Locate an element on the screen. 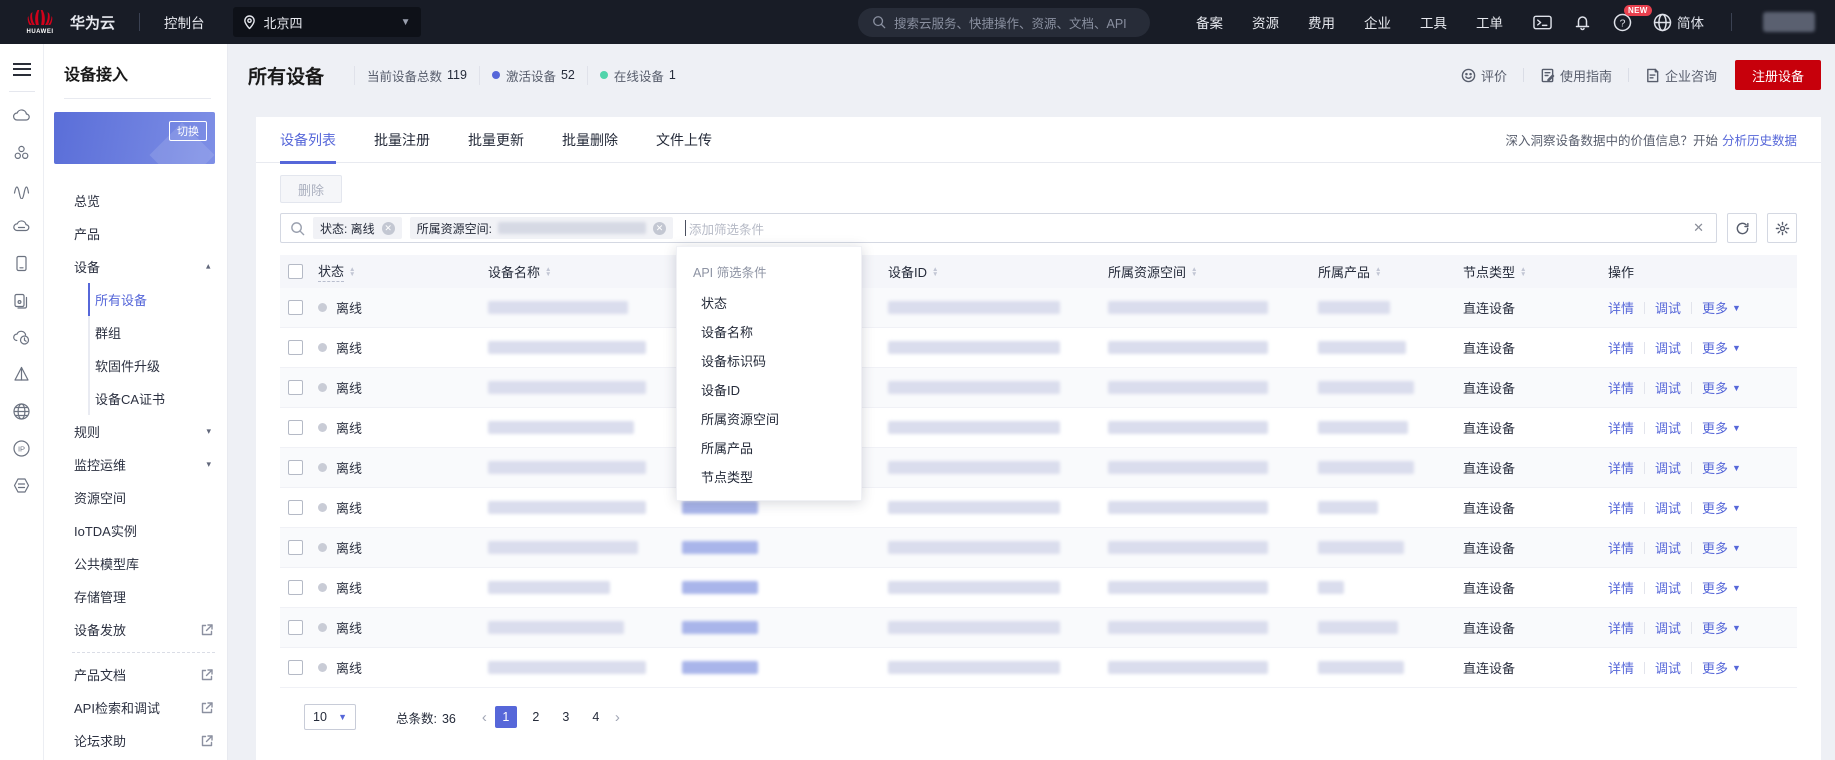 This screenshot has height=760, width=1835. sidebar-item: 监控运维 ▾ is located at coordinates (135, 464).